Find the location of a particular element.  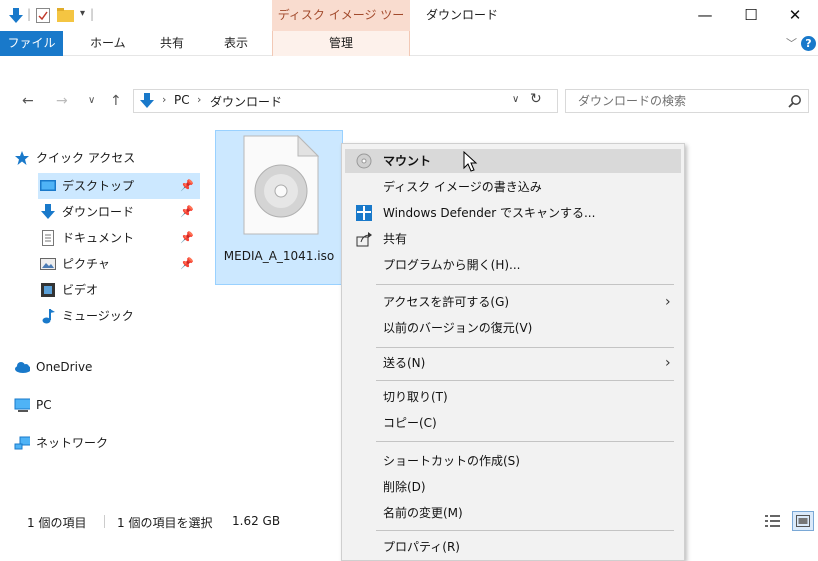

navigation-row: ← → ∨ ↑ › PC › ダウンロード ∨ ↻ ダウンロードの検索 is located at coordinates (409, 101).